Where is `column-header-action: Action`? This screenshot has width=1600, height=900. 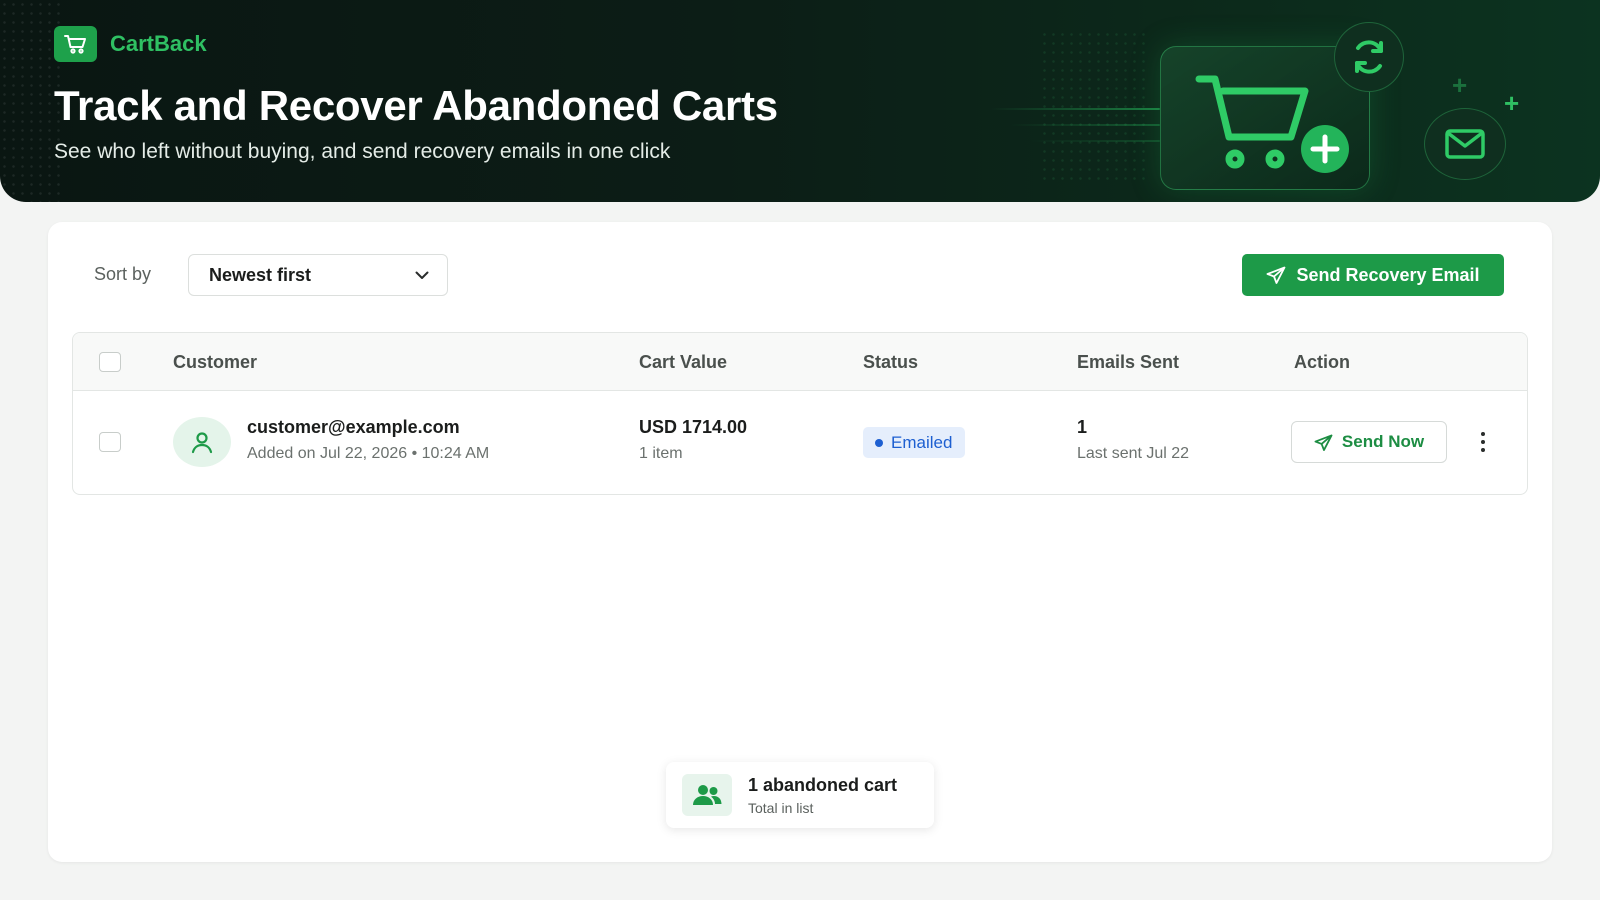 column-header-action: Action is located at coordinates (1322, 362).